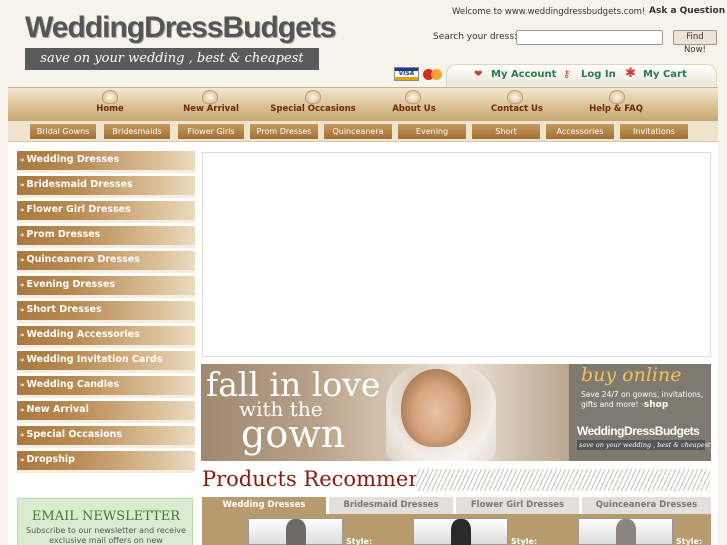 This screenshot has width=727, height=545. Describe the element at coordinates (73, 384) in the screenshot. I see `sidebar-item-label: Wedding Candles` at that location.